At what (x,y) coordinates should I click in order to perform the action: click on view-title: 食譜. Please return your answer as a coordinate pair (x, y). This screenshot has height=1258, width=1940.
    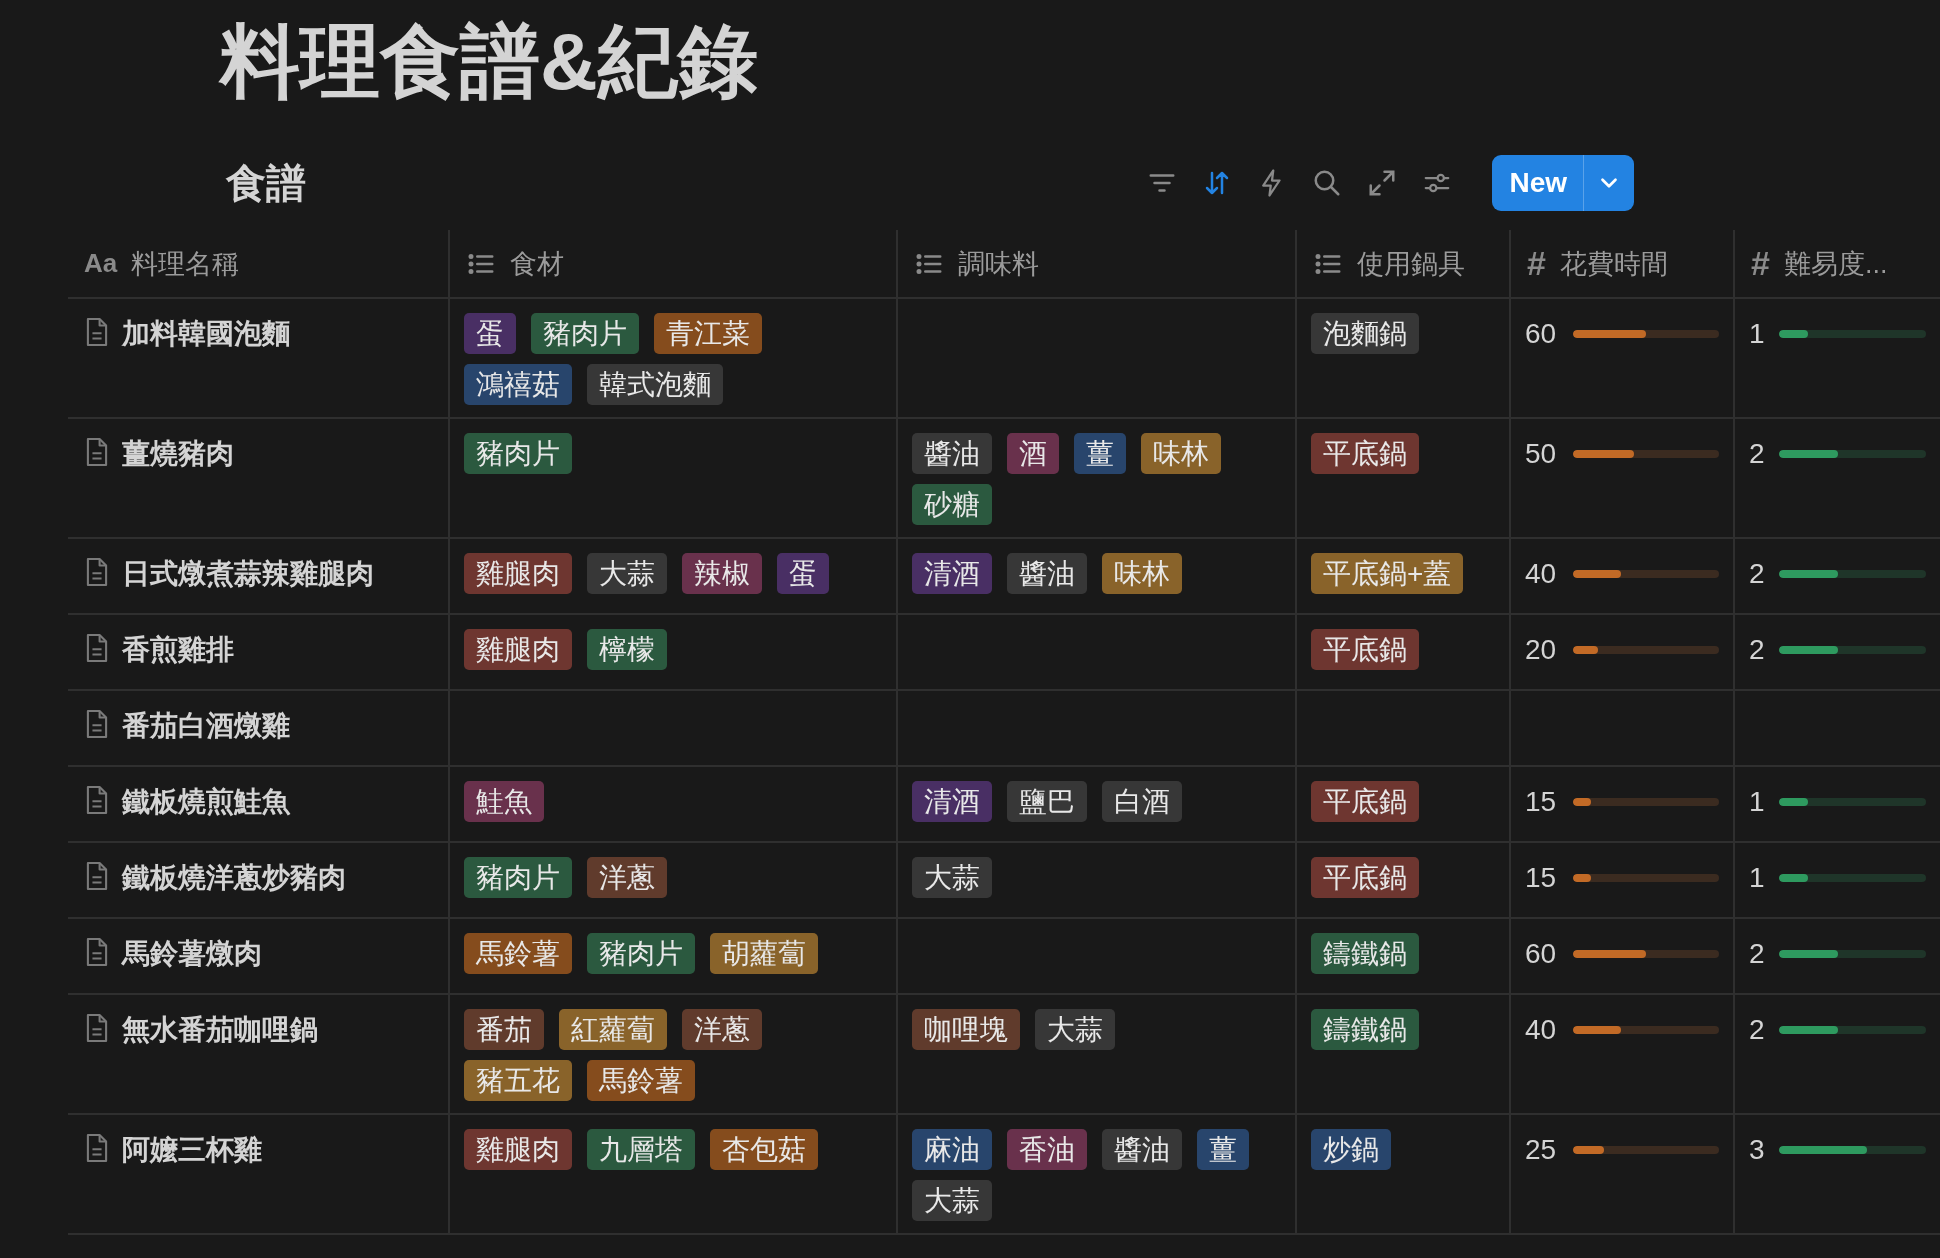
    Looking at the image, I should click on (266, 183).